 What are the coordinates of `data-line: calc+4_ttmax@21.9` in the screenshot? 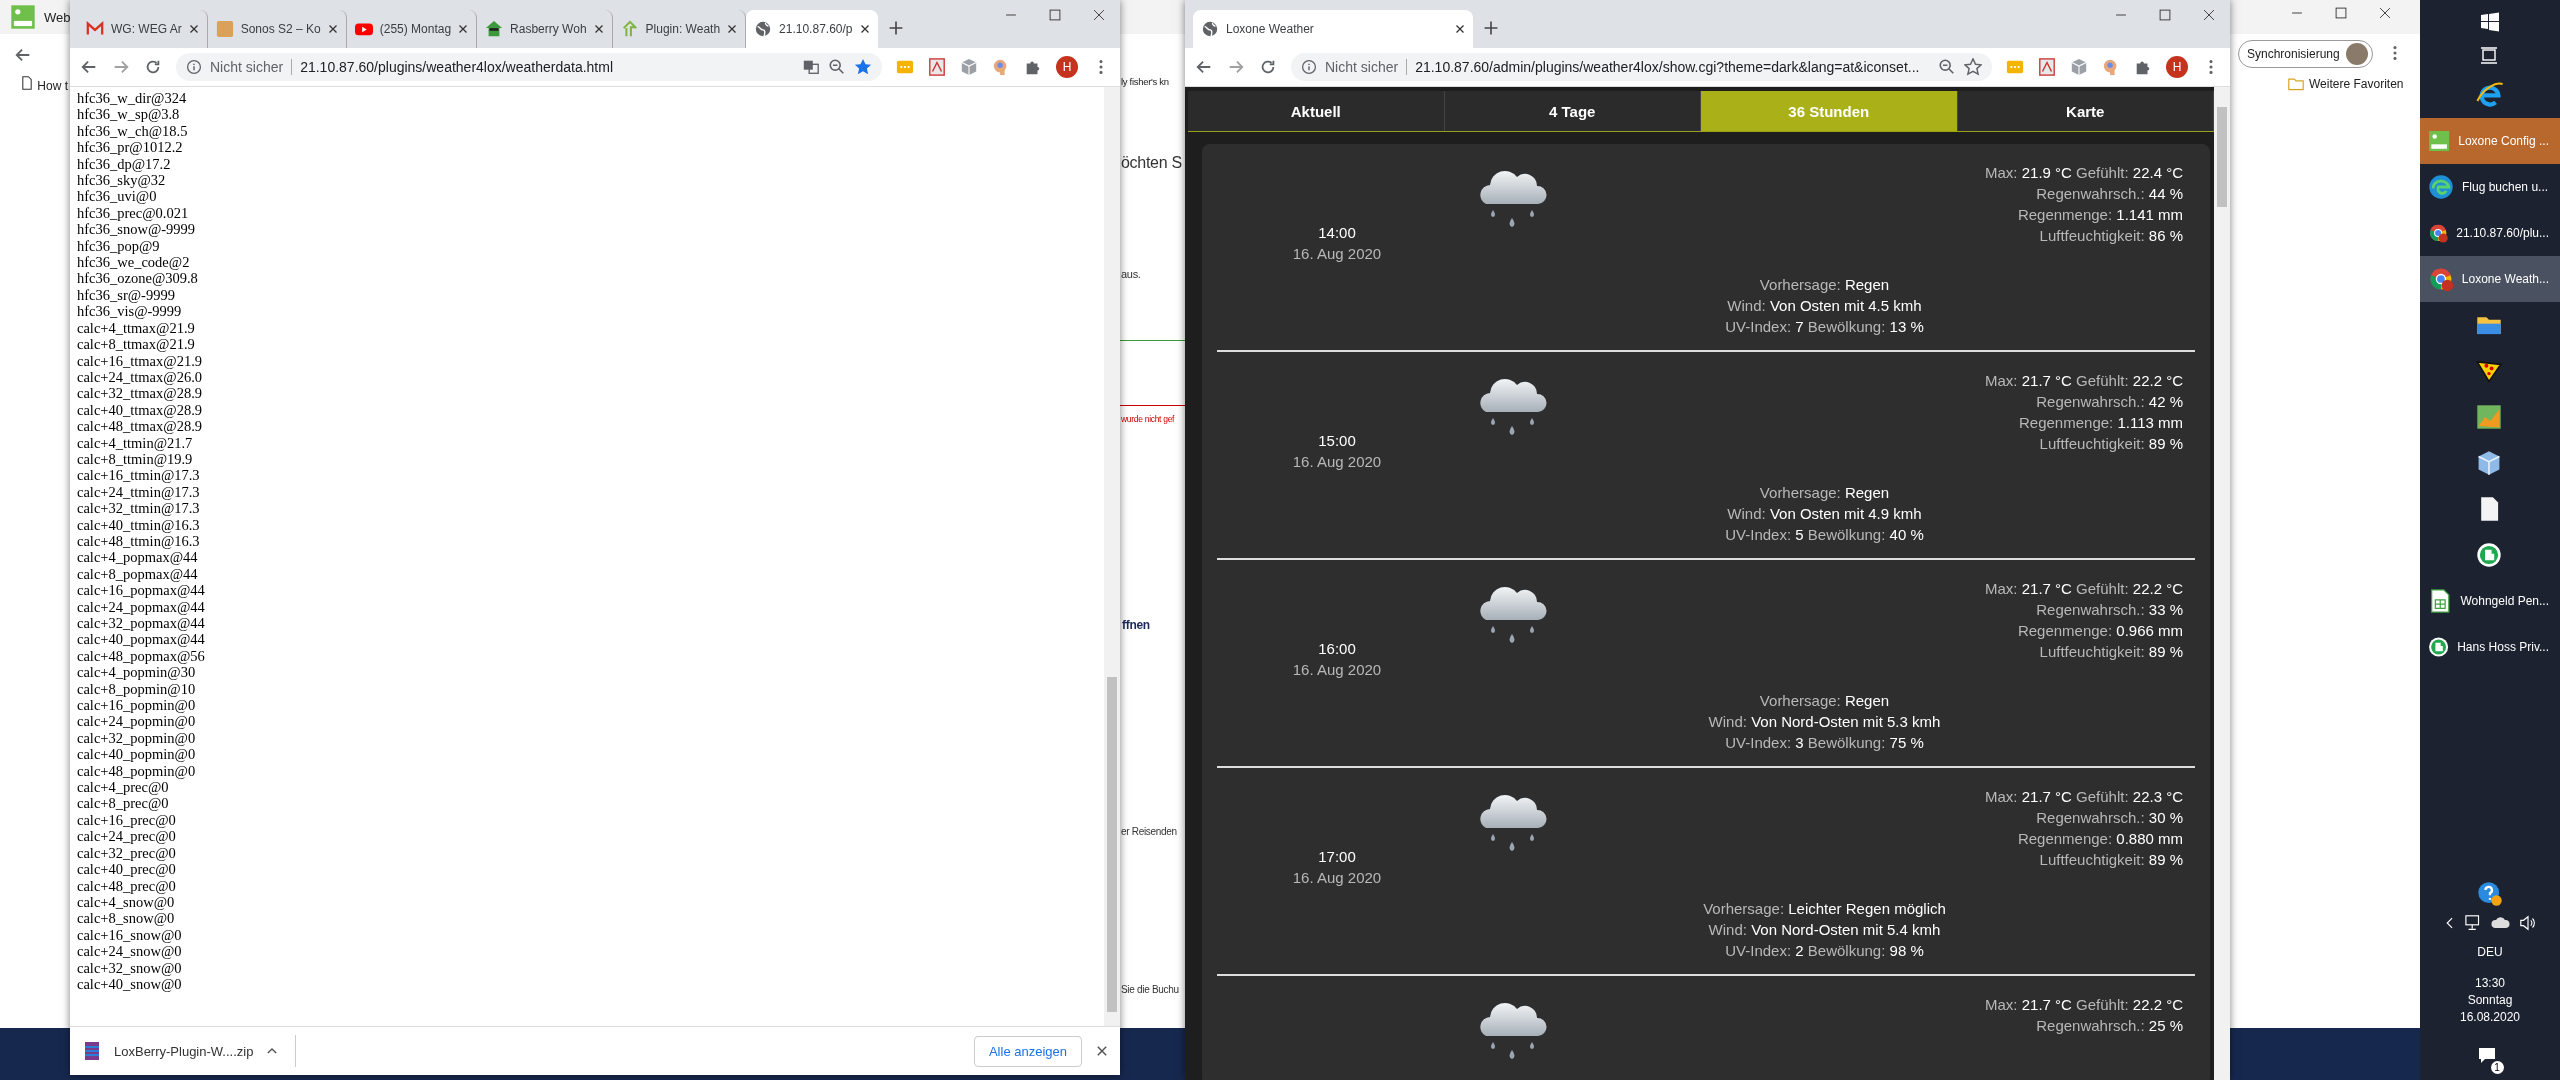 It's located at (136, 328).